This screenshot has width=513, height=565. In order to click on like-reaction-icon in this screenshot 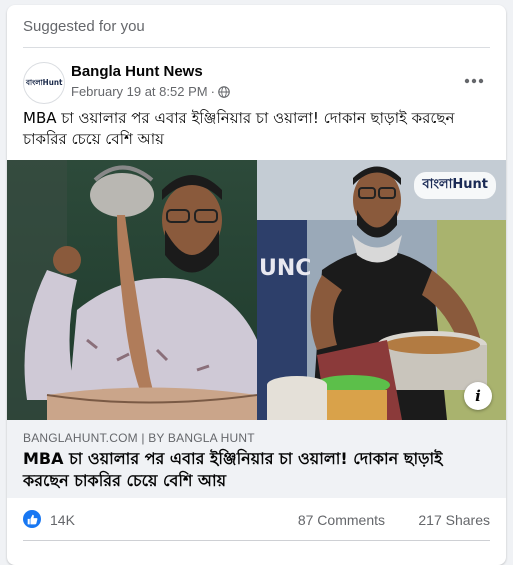, I will do `click(32, 519)`.